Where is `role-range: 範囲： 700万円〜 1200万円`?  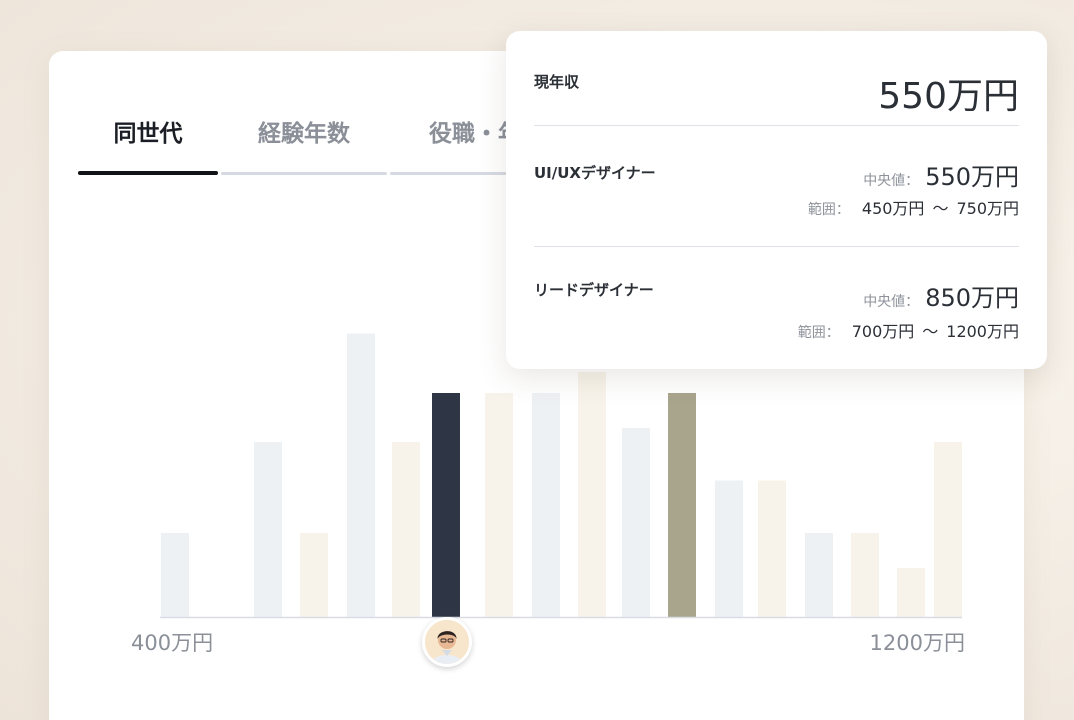 role-range: 範囲： 700万円〜 1200万円 is located at coordinates (908, 330).